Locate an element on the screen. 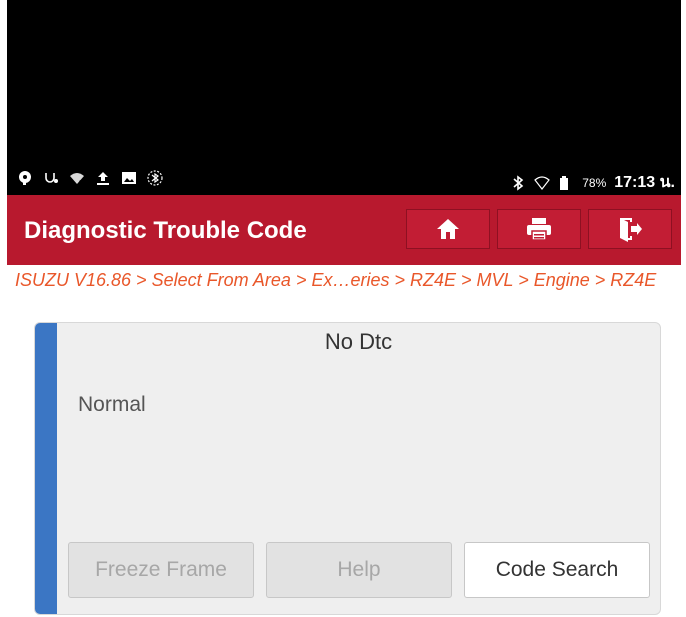 The image size is (686, 617). upload-icon is located at coordinates (103, 178).